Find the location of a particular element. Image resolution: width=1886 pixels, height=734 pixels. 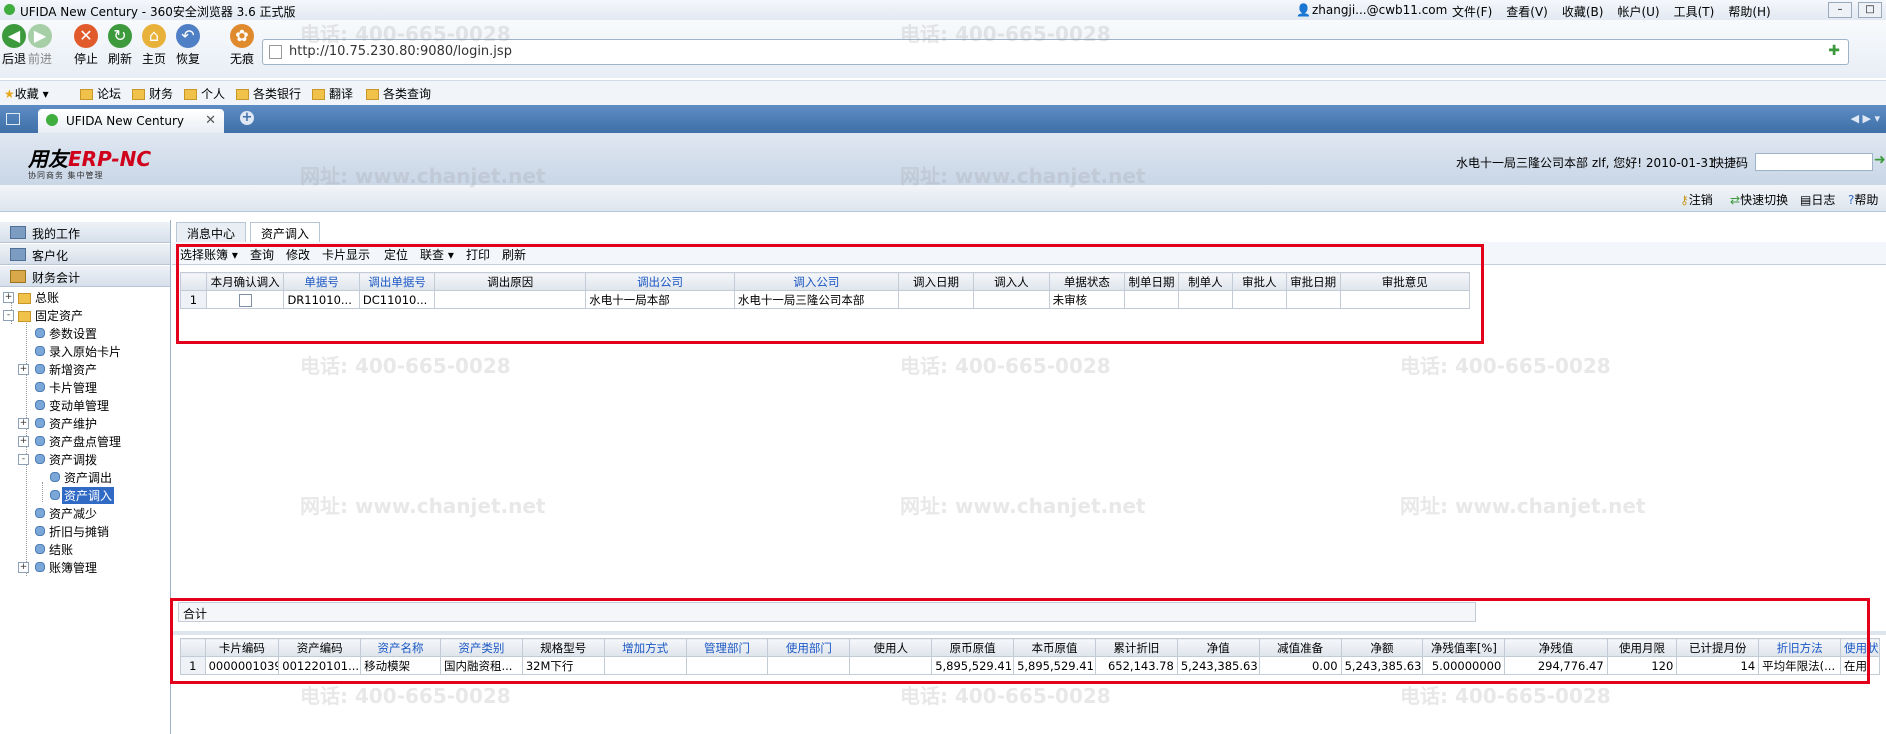

col-approver: 审批人 is located at coordinates (1259, 281).